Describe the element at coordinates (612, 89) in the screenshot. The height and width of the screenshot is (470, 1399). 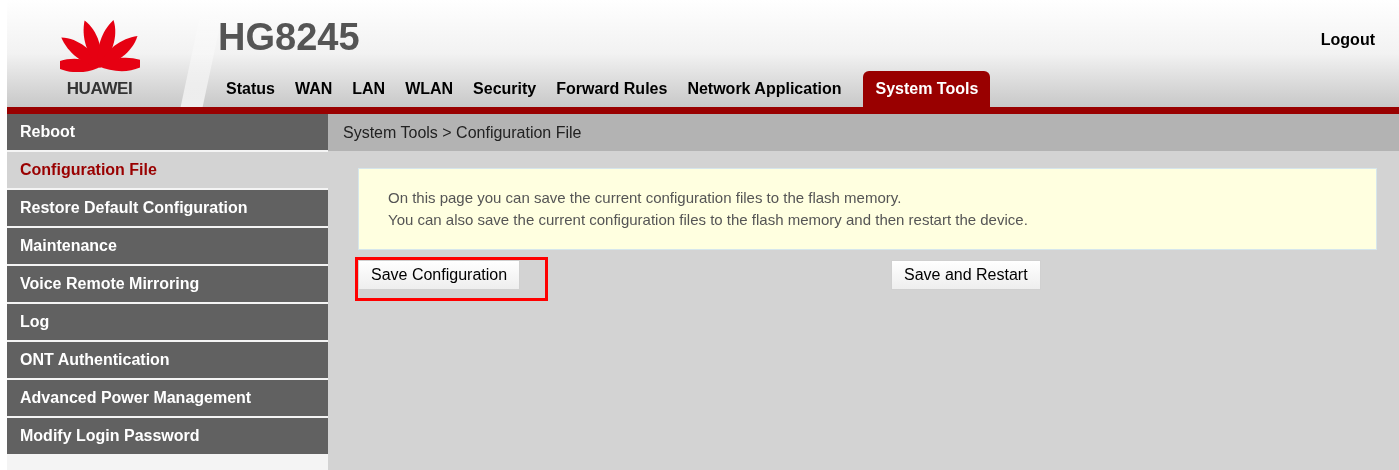
I see `nav-tab: Forward Rules` at that location.